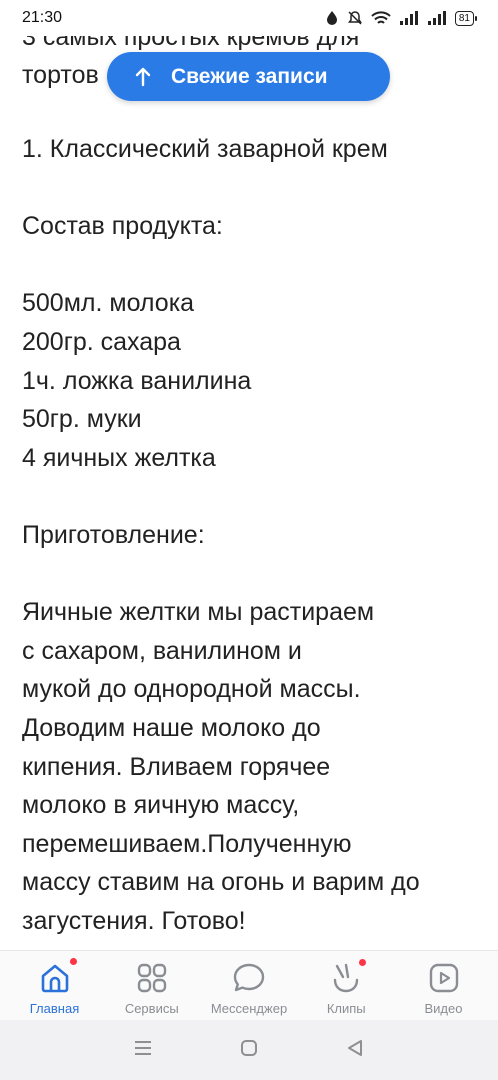  What do you see at coordinates (151, 1008) in the screenshot?
I see `tab-services-label: Сервисы` at bounding box center [151, 1008].